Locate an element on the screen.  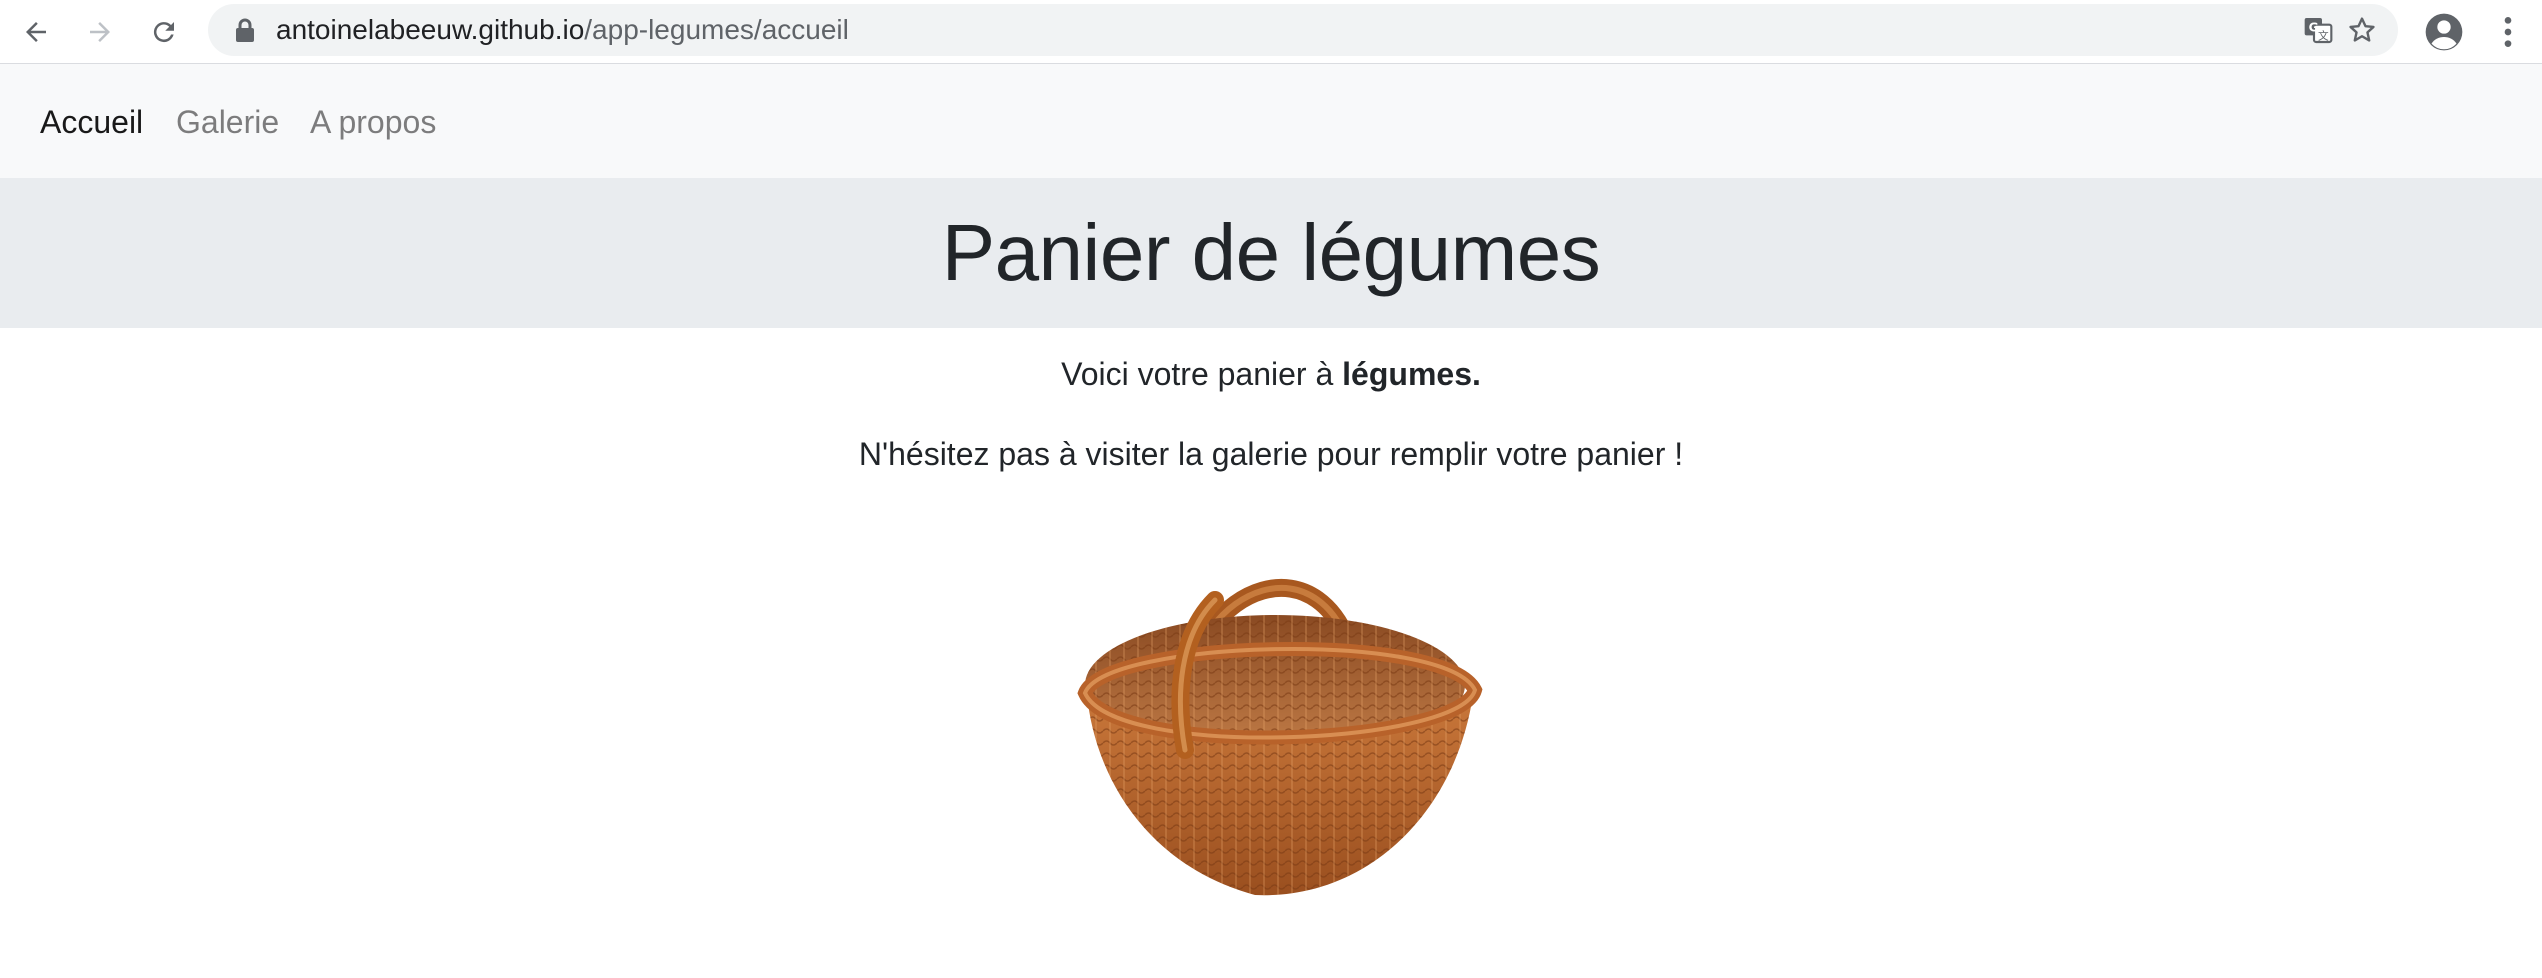
back-button is located at coordinates (36, 32).